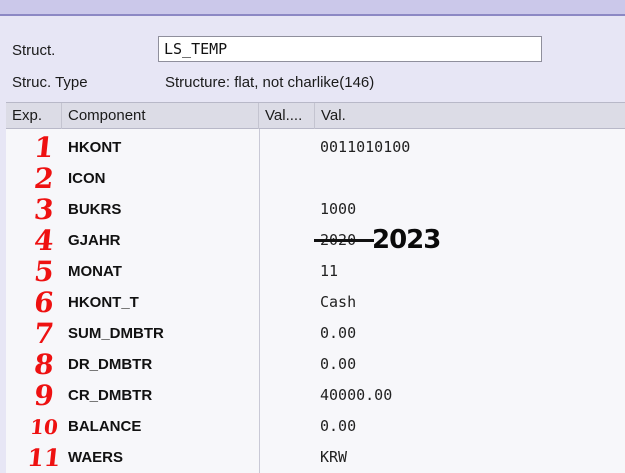 This screenshot has height=473, width=625. What do you see at coordinates (34, 50) in the screenshot?
I see `struct-label: Struct.` at bounding box center [34, 50].